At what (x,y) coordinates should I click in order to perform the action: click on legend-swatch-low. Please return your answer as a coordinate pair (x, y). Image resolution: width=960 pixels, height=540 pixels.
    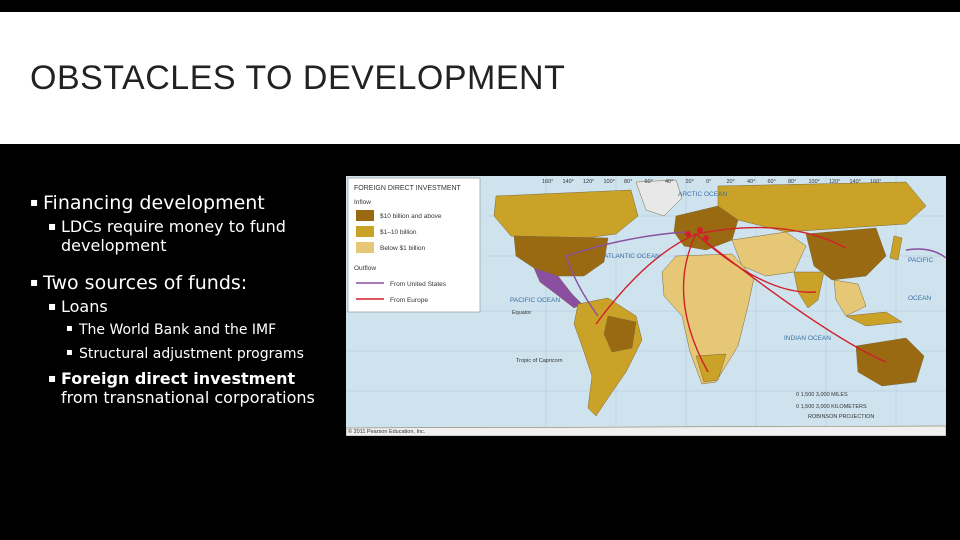
    Looking at the image, I should click on (365, 247).